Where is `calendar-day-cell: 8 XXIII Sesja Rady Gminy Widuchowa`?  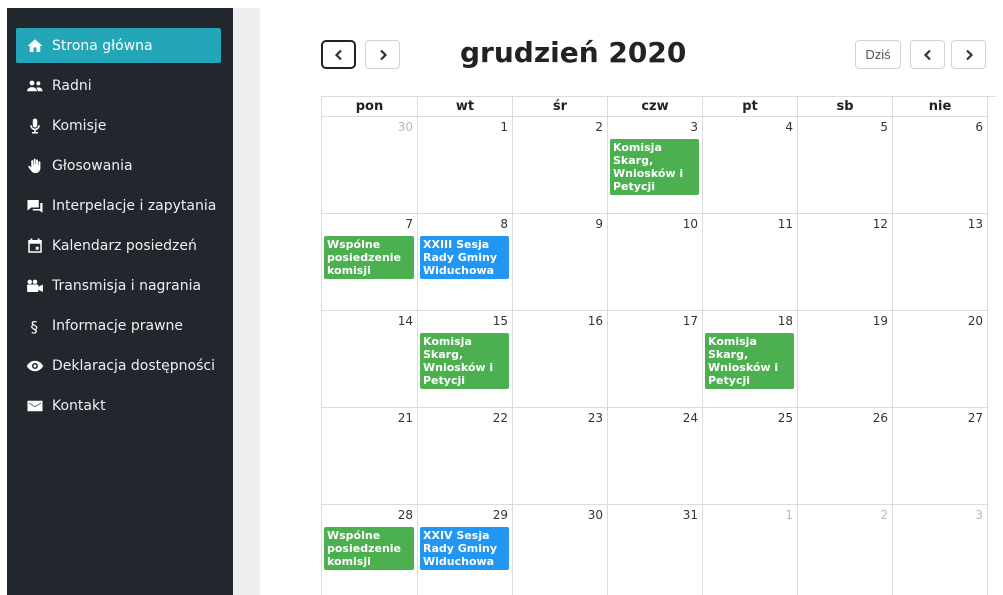
calendar-day-cell: 8 XXIII Sesja Rady Gminy Widuchowa is located at coordinates (465, 262).